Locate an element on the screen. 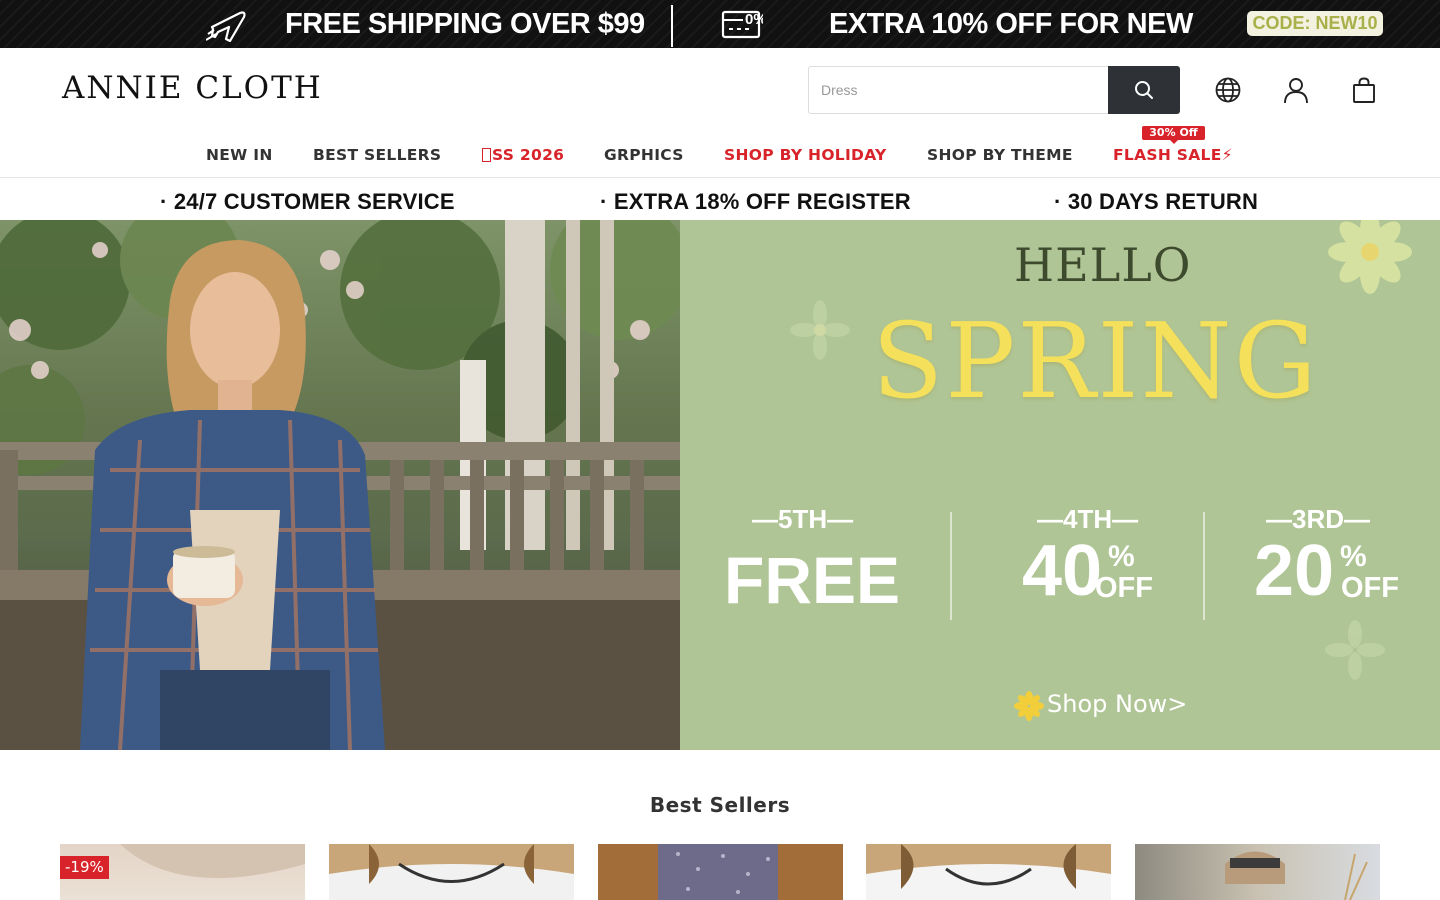  flash-sale-badge: 30% Off is located at coordinates (1173, 135).